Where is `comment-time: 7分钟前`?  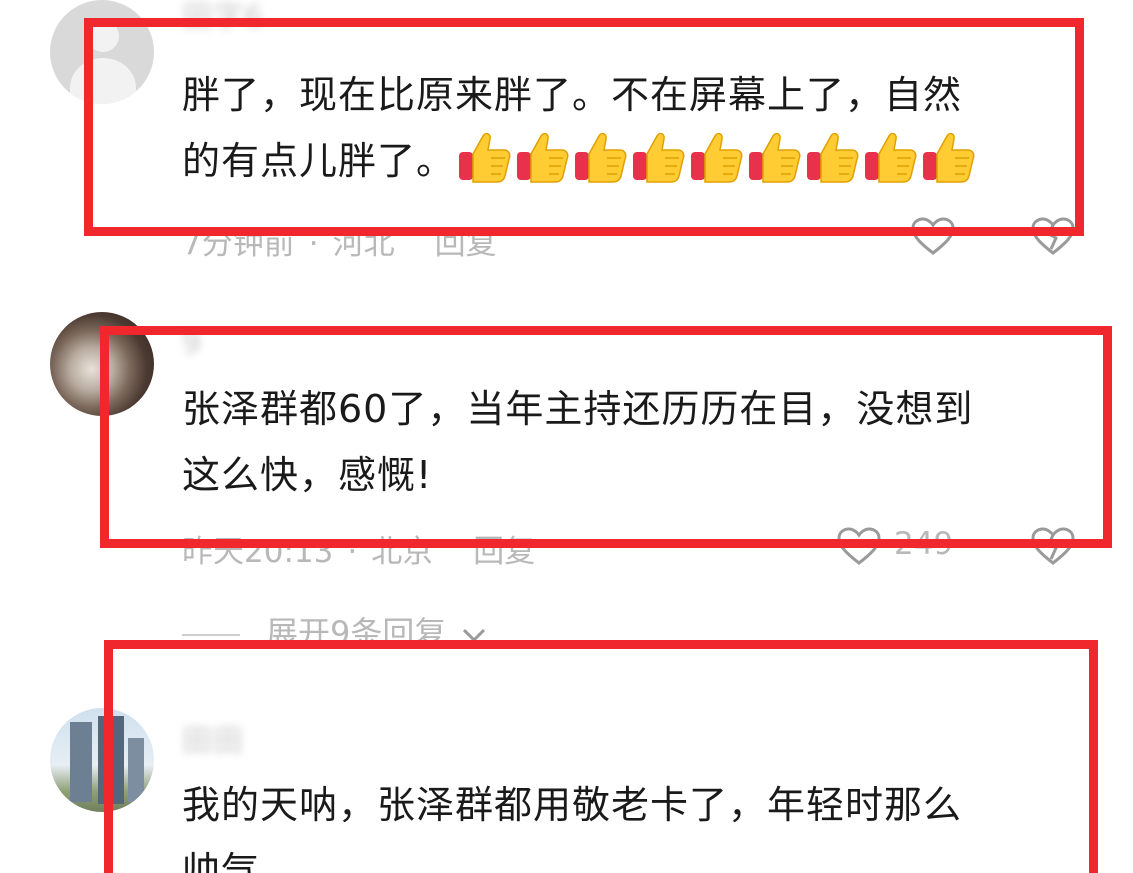
comment-time: 7分钟前 is located at coordinates (238, 244).